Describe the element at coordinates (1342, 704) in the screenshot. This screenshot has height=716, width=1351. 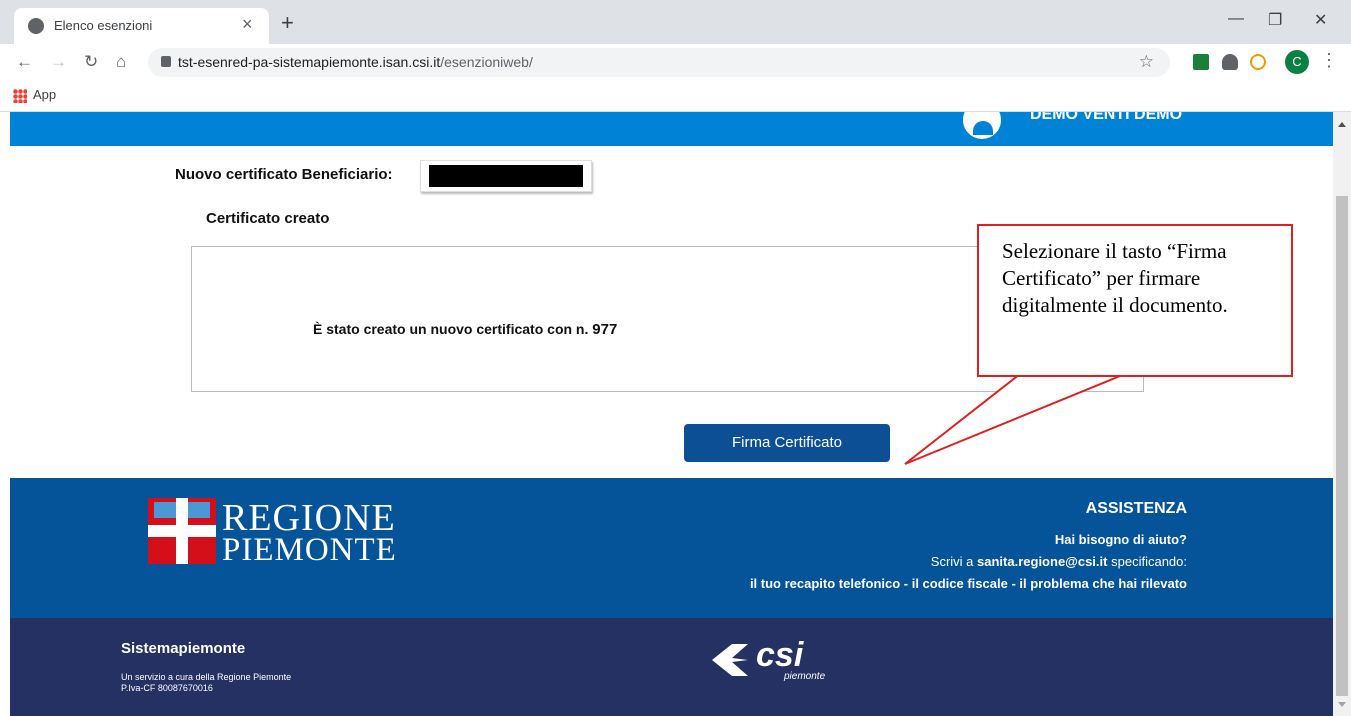
I see `scroll-down-icon` at that location.